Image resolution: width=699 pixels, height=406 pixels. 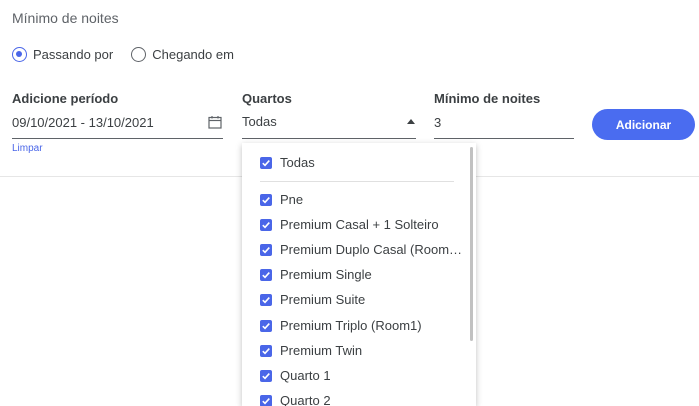 I want to click on min-nights-input: 3, so click(x=437, y=122).